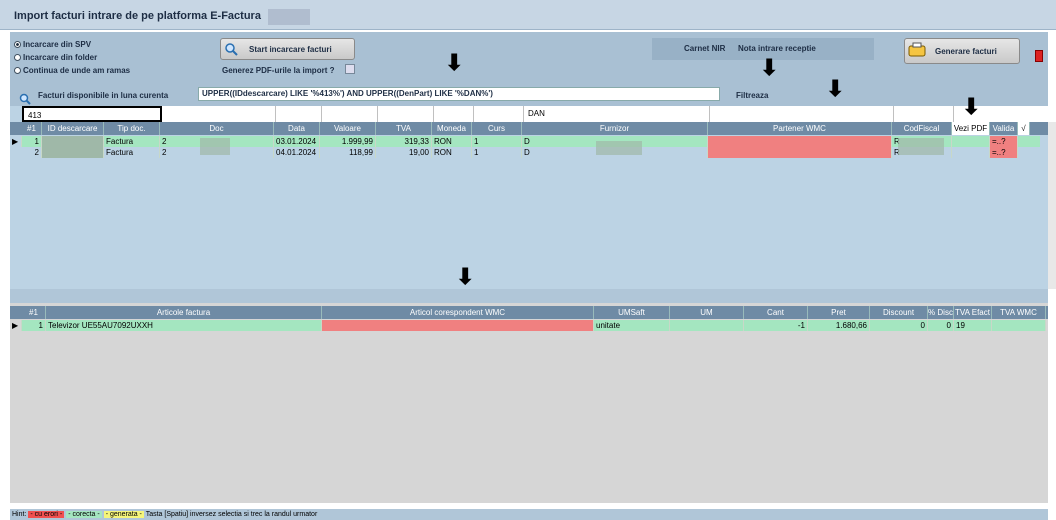 This screenshot has height=520, width=1056. What do you see at coordinates (1039, 56) in the screenshot?
I see `exit-icon` at bounding box center [1039, 56].